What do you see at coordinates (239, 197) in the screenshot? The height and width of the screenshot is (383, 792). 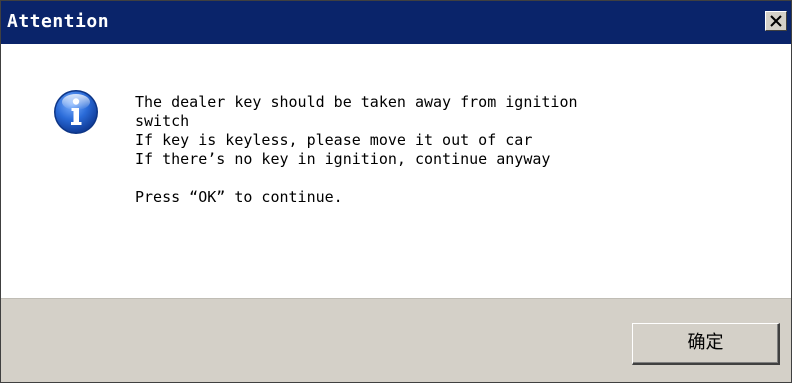 I see `message-line: Press “OK” to continue.` at bounding box center [239, 197].